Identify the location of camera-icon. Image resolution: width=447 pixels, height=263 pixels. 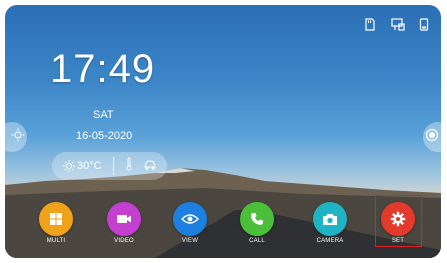
(330, 219).